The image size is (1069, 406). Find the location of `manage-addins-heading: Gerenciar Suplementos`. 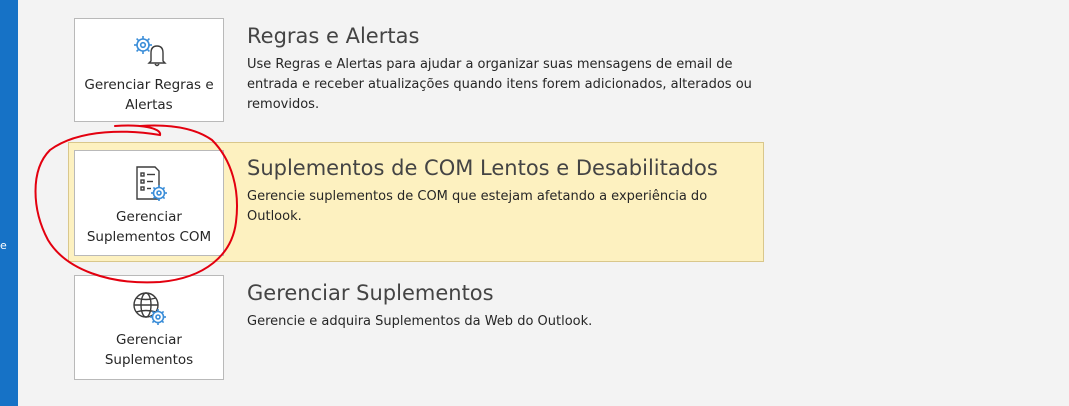

manage-addins-heading: Gerenciar Suplementos is located at coordinates (370, 293).